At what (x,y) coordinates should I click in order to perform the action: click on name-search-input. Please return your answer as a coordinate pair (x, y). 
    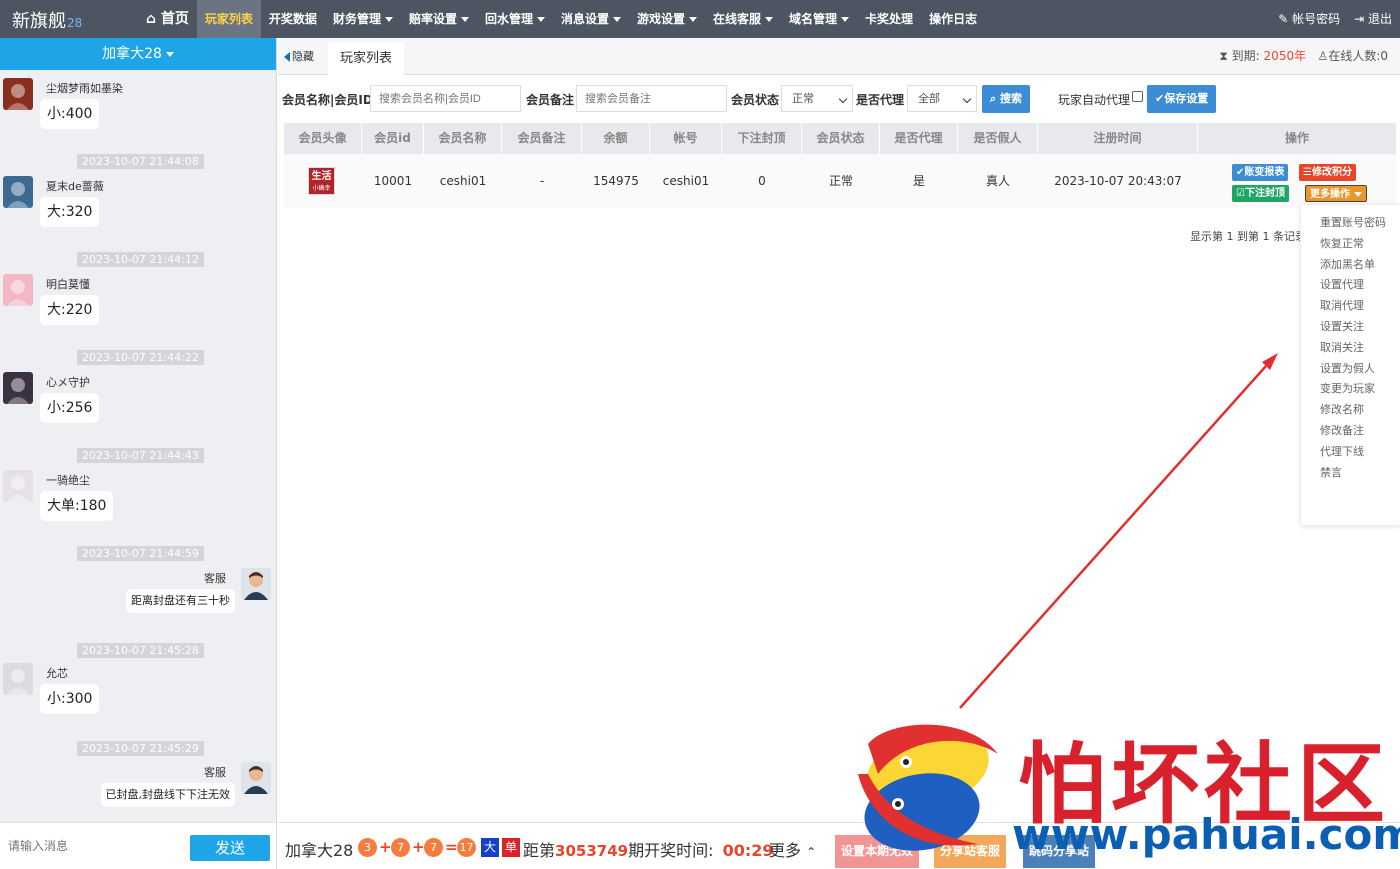
    Looking at the image, I should click on (445, 98).